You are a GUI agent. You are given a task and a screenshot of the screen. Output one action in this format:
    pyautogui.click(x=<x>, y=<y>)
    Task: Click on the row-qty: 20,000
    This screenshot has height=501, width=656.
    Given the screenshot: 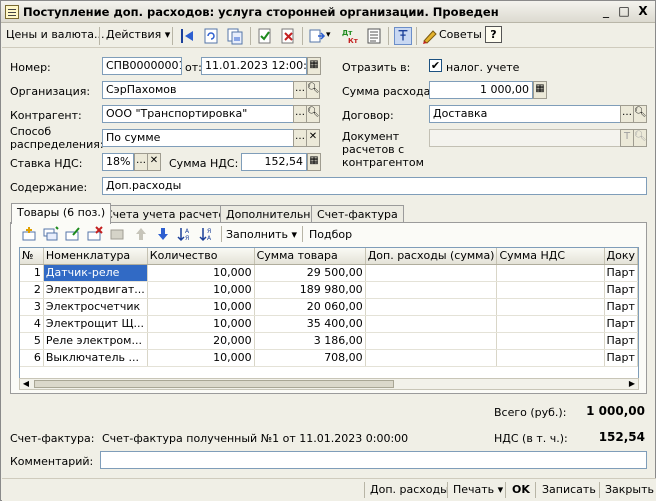 What is the action you would take?
    pyautogui.click(x=201, y=341)
    